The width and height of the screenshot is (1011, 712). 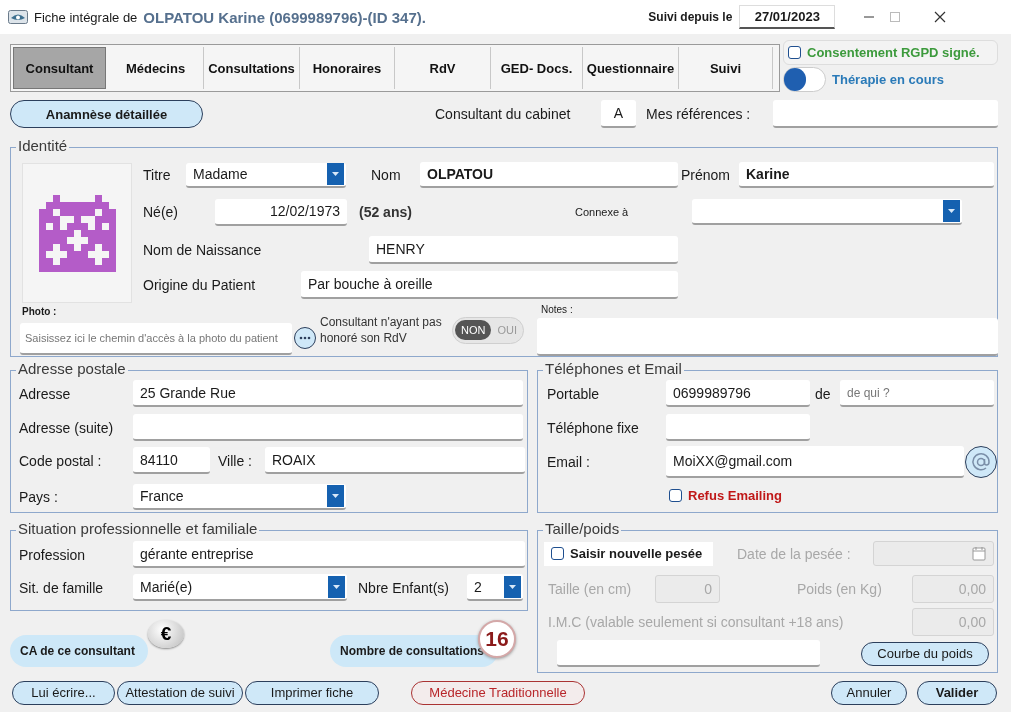 I want to click on button: Attestation de suivi, so click(x=180, y=692).